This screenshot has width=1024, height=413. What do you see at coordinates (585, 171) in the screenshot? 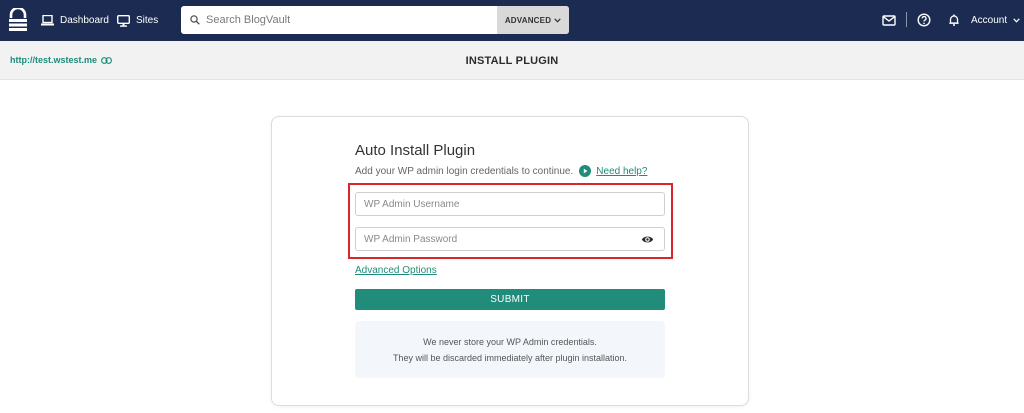
I see `play-circle-icon` at bounding box center [585, 171].